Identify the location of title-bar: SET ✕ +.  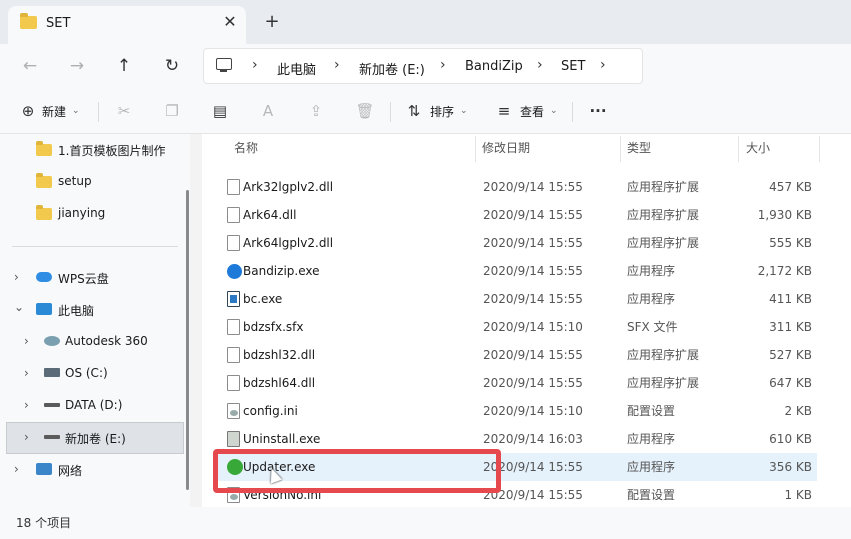
(425, 22).